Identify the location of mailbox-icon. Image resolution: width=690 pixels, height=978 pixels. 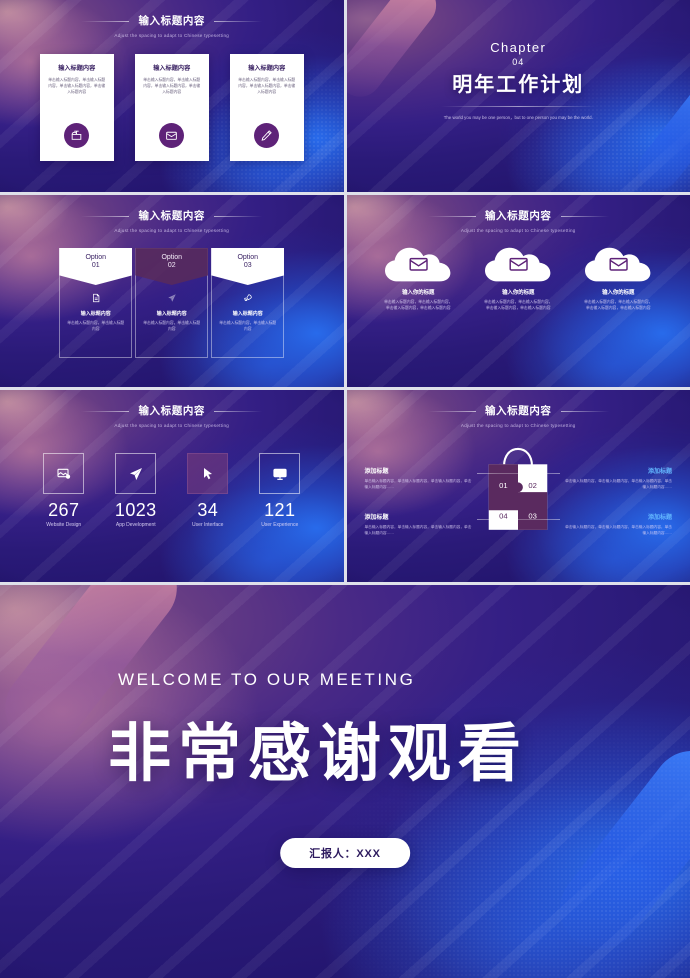
(76, 135).